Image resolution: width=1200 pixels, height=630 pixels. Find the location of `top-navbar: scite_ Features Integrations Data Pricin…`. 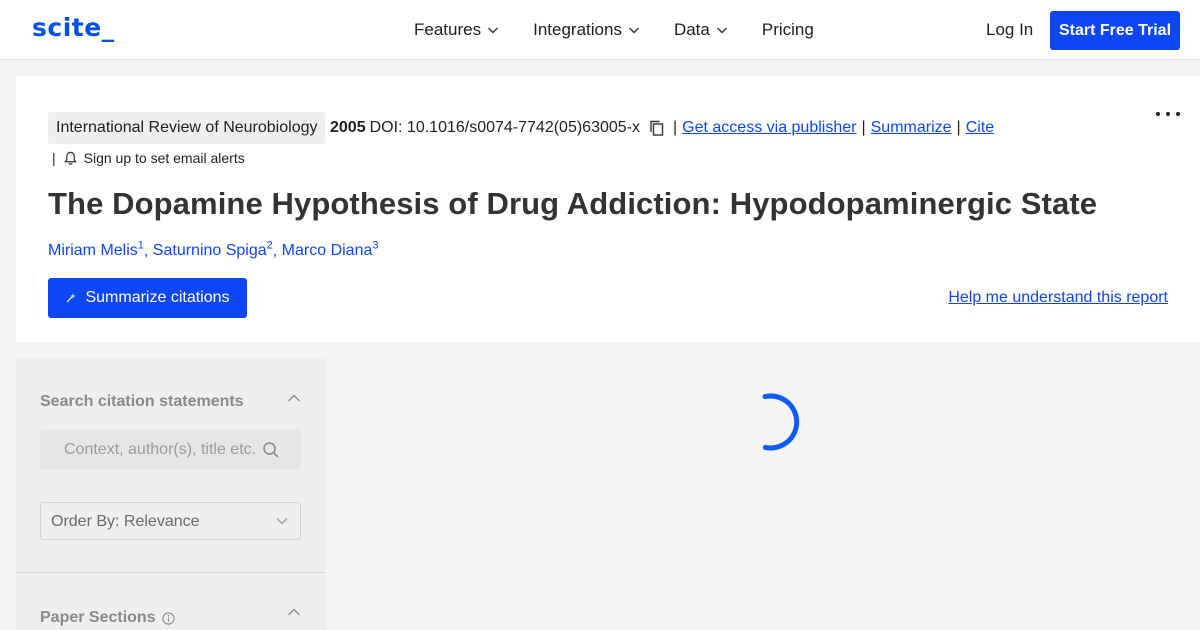

top-navbar: scite_ Features Integrations Data Pricin… is located at coordinates (600, 30).